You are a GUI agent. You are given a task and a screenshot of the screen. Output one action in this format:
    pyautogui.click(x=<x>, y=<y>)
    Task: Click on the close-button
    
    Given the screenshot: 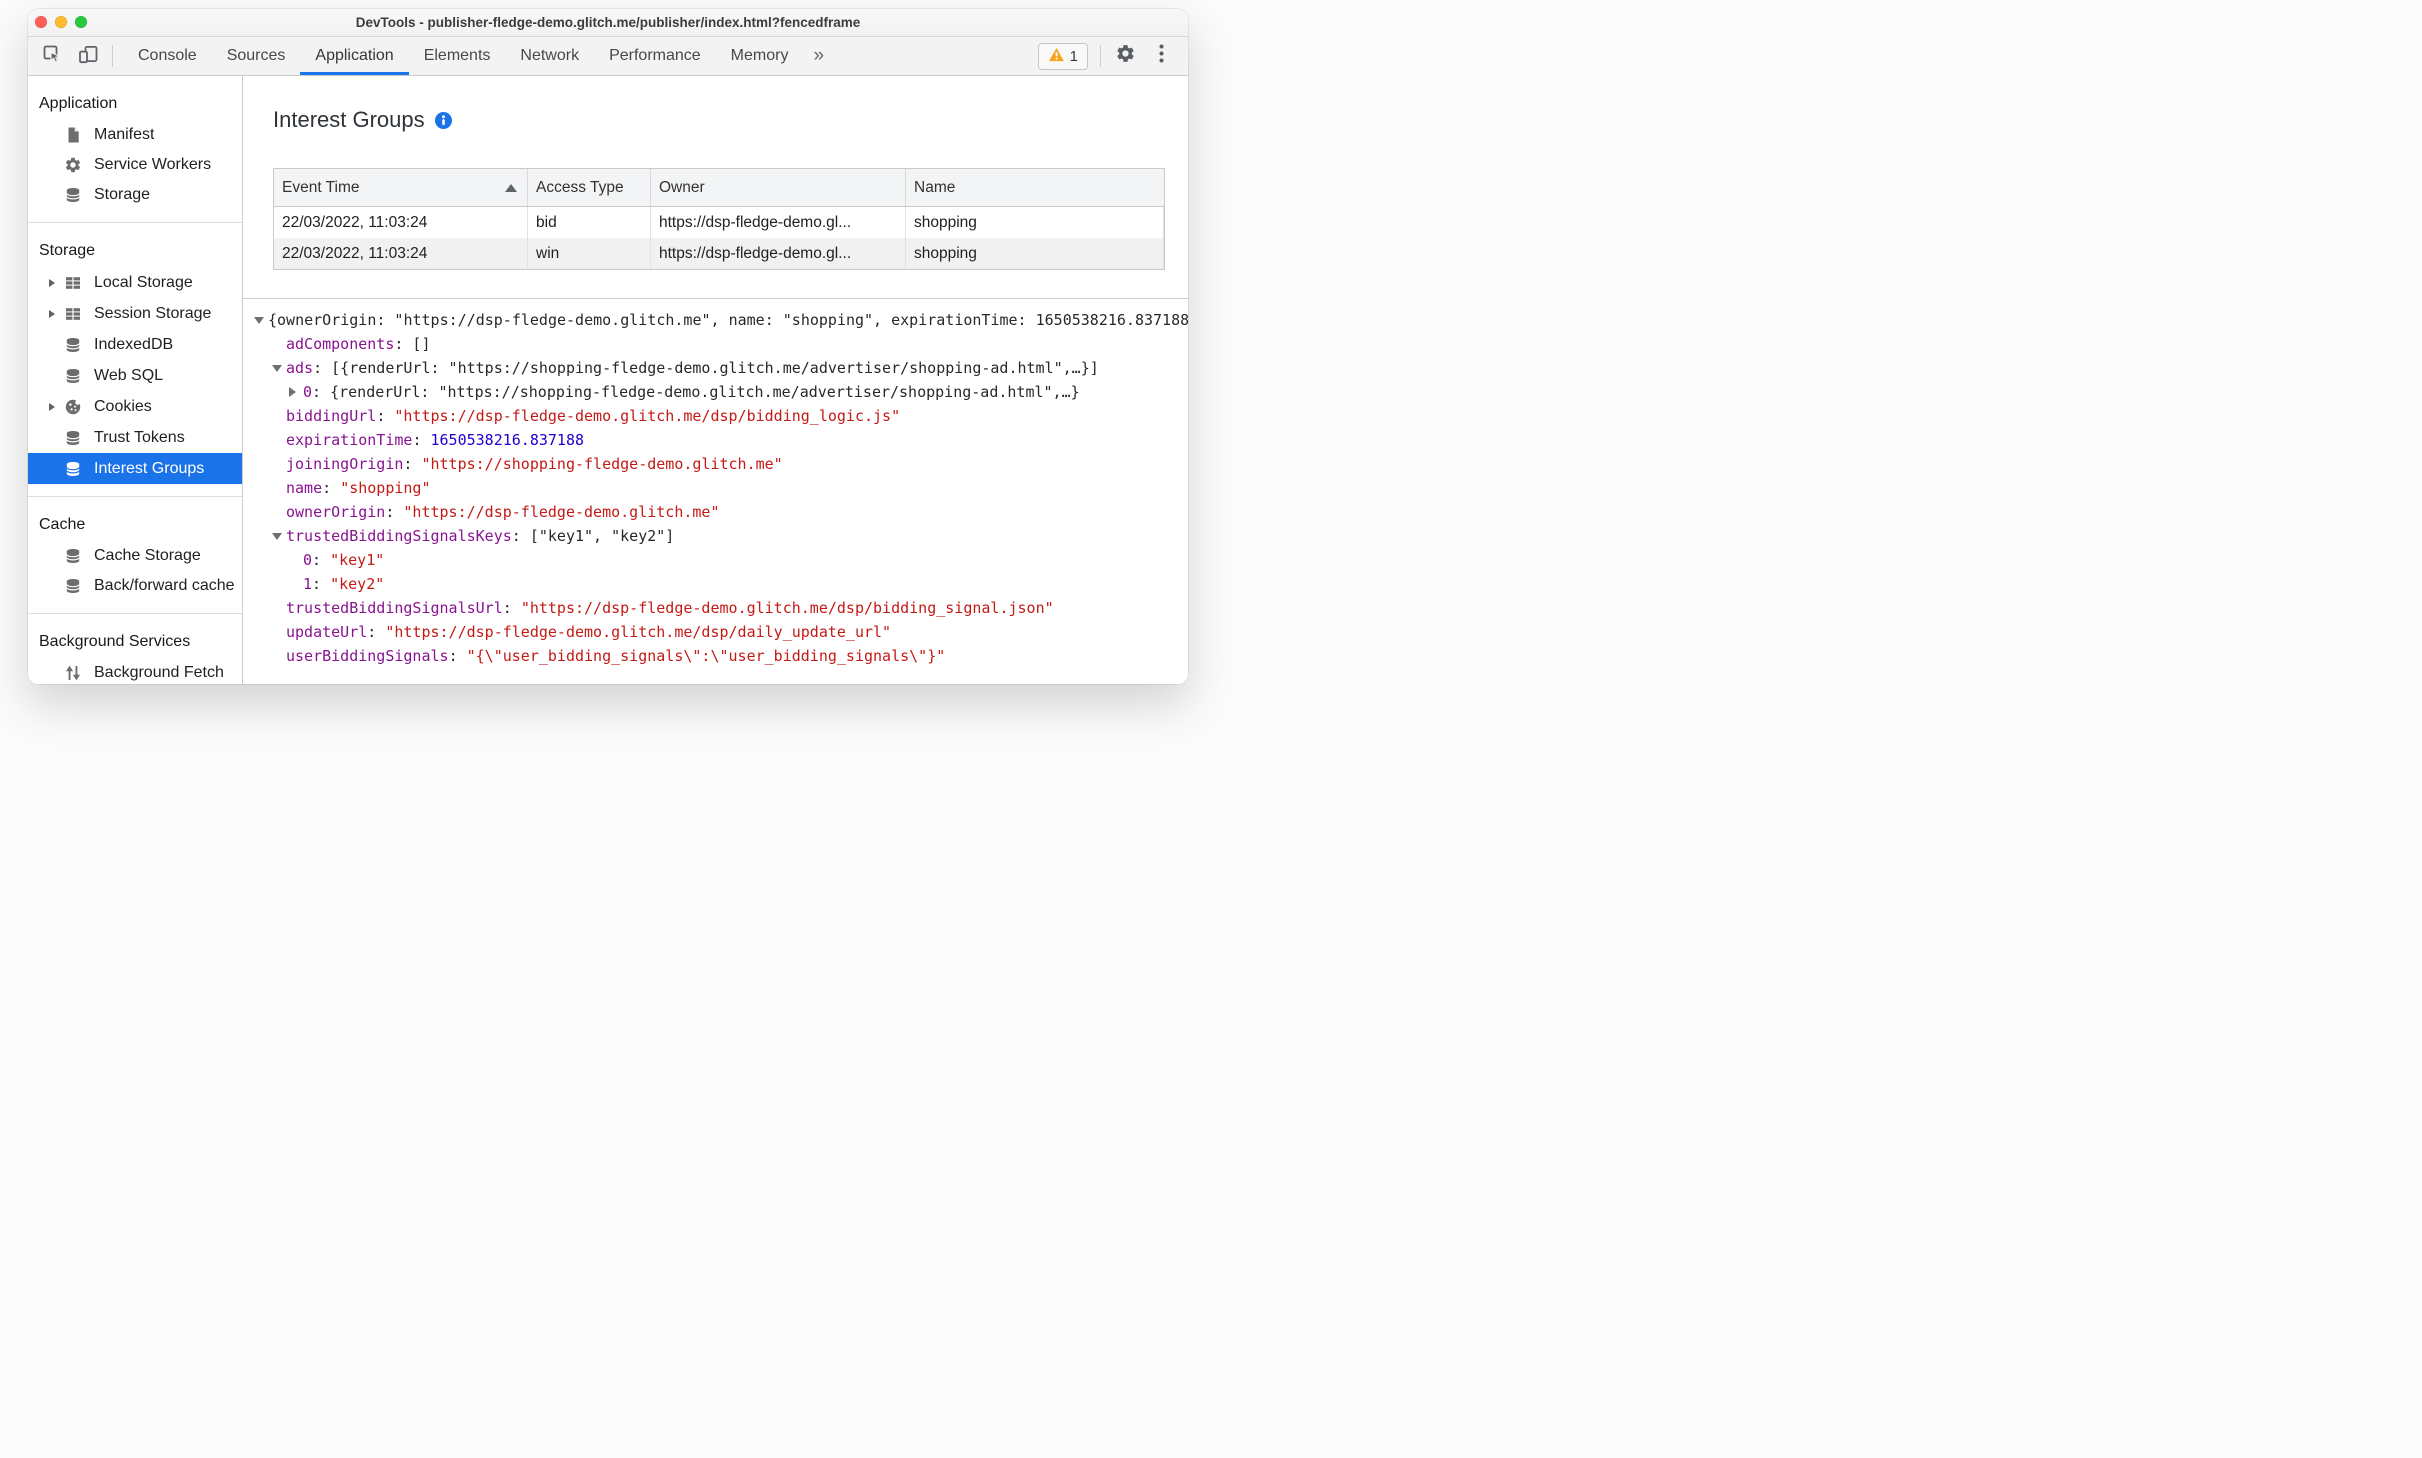 What is the action you would take?
    pyautogui.click(x=41, y=22)
    